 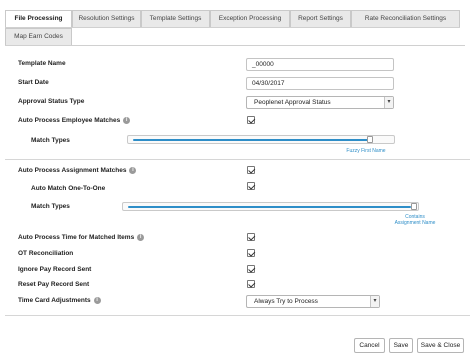 What do you see at coordinates (320, 18) in the screenshot?
I see `tab-report-settings: Report Settings` at bounding box center [320, 18].